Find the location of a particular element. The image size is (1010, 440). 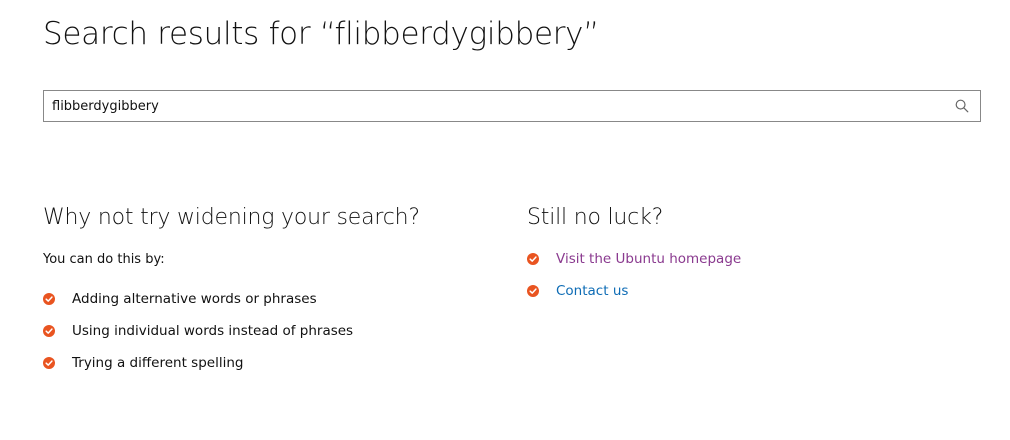

page-title: Search results for “flibberdygibbery” is located at coordinates (321, 34).